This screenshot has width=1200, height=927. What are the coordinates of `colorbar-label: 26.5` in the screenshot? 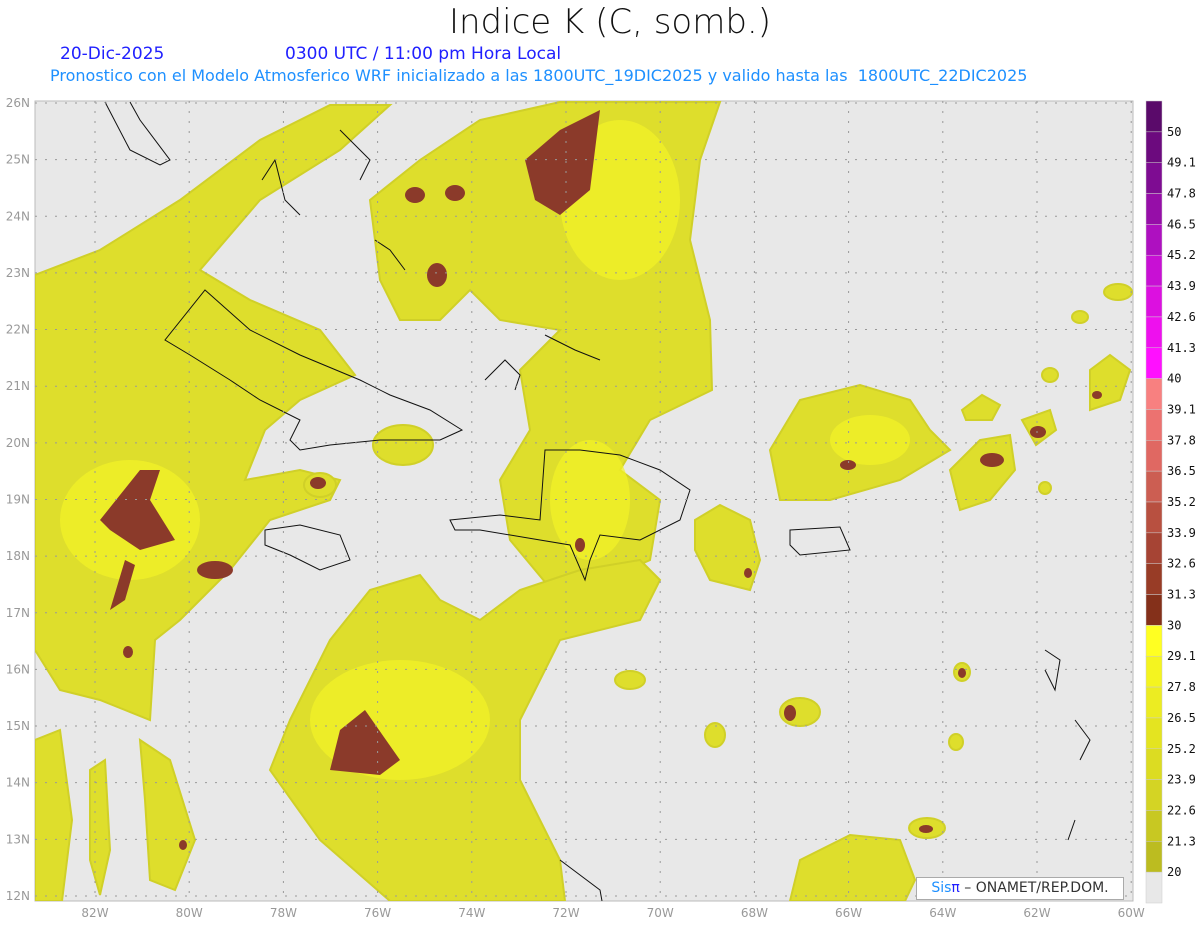 It's located at (1181, 718).